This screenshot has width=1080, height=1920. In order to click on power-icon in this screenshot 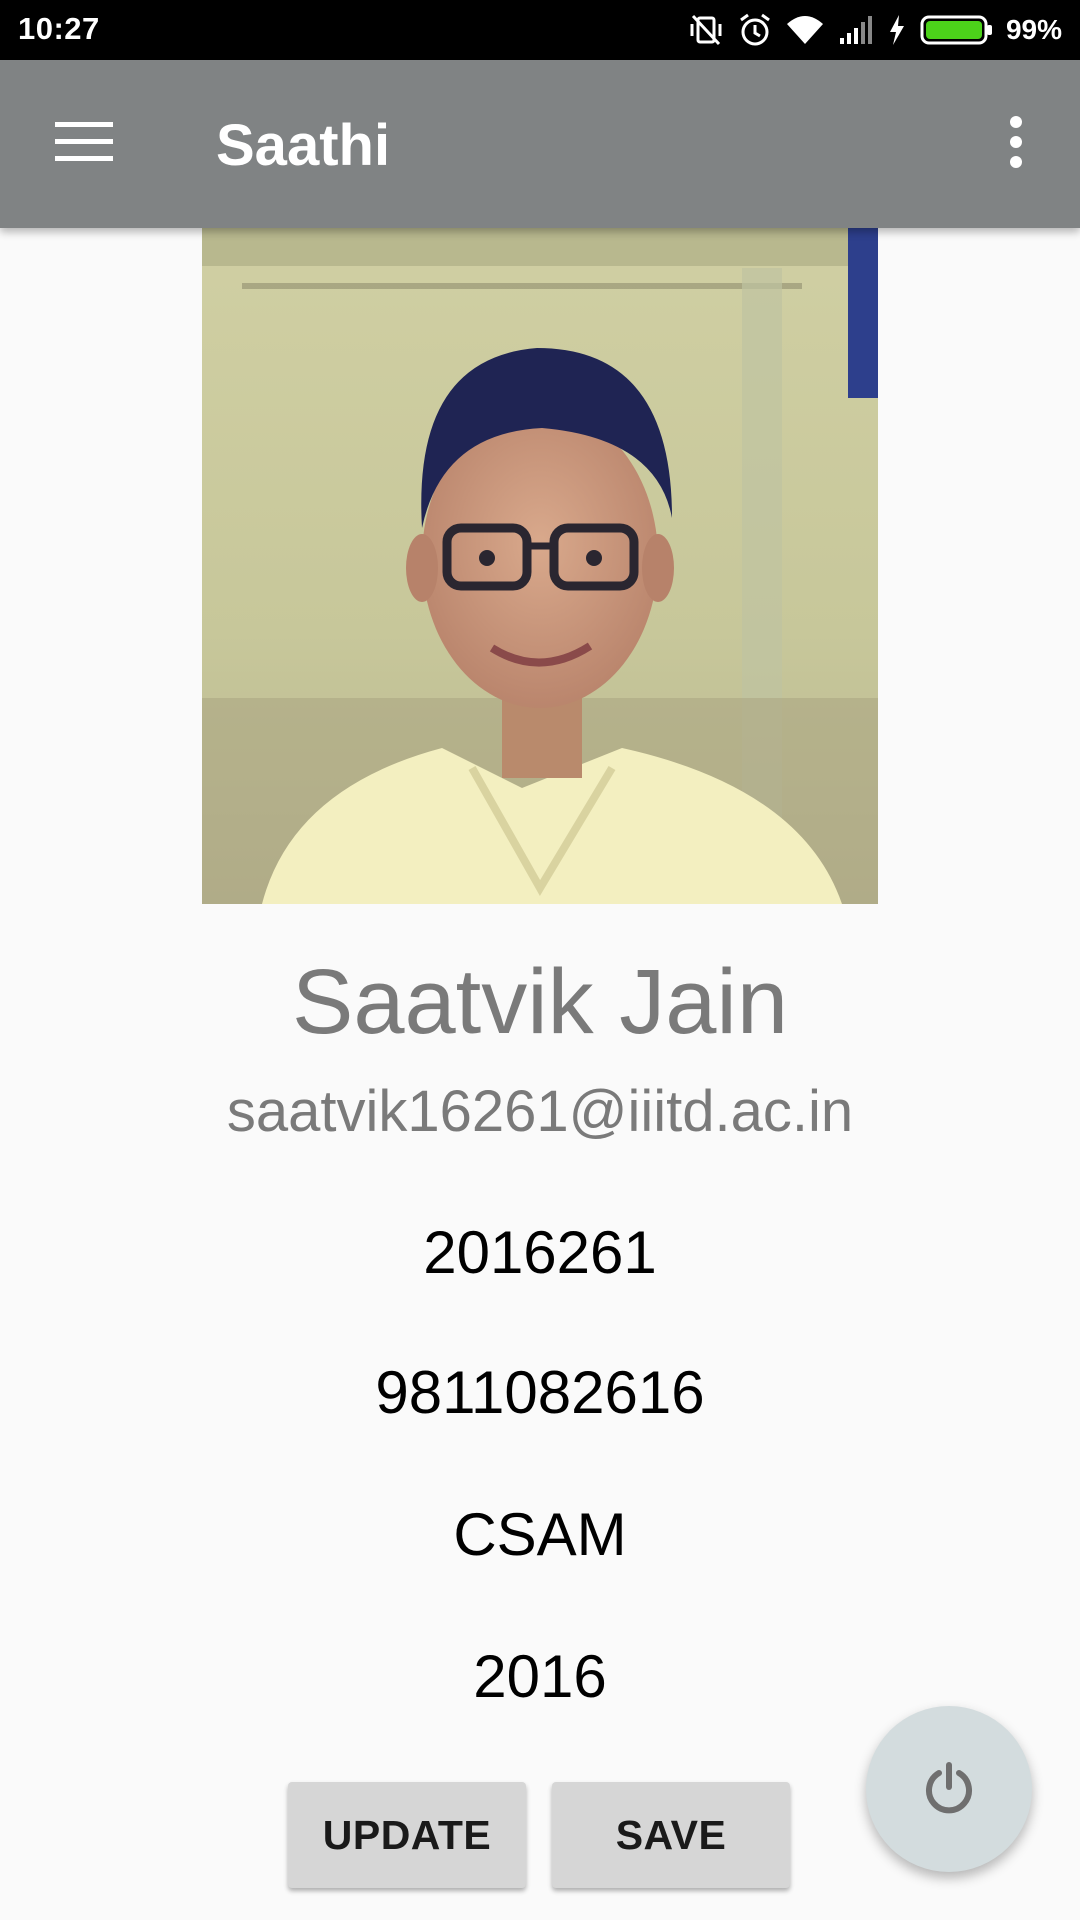, I will do `click(949, 1789)`.